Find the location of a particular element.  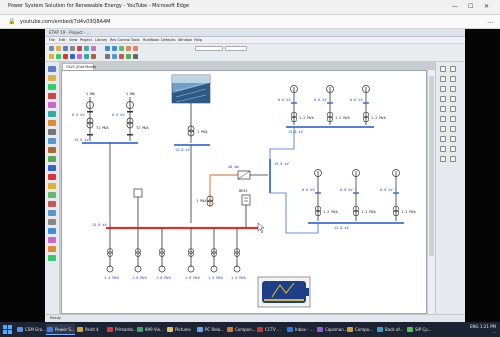

palette-bus-icon is located at coordinates (52, 69).